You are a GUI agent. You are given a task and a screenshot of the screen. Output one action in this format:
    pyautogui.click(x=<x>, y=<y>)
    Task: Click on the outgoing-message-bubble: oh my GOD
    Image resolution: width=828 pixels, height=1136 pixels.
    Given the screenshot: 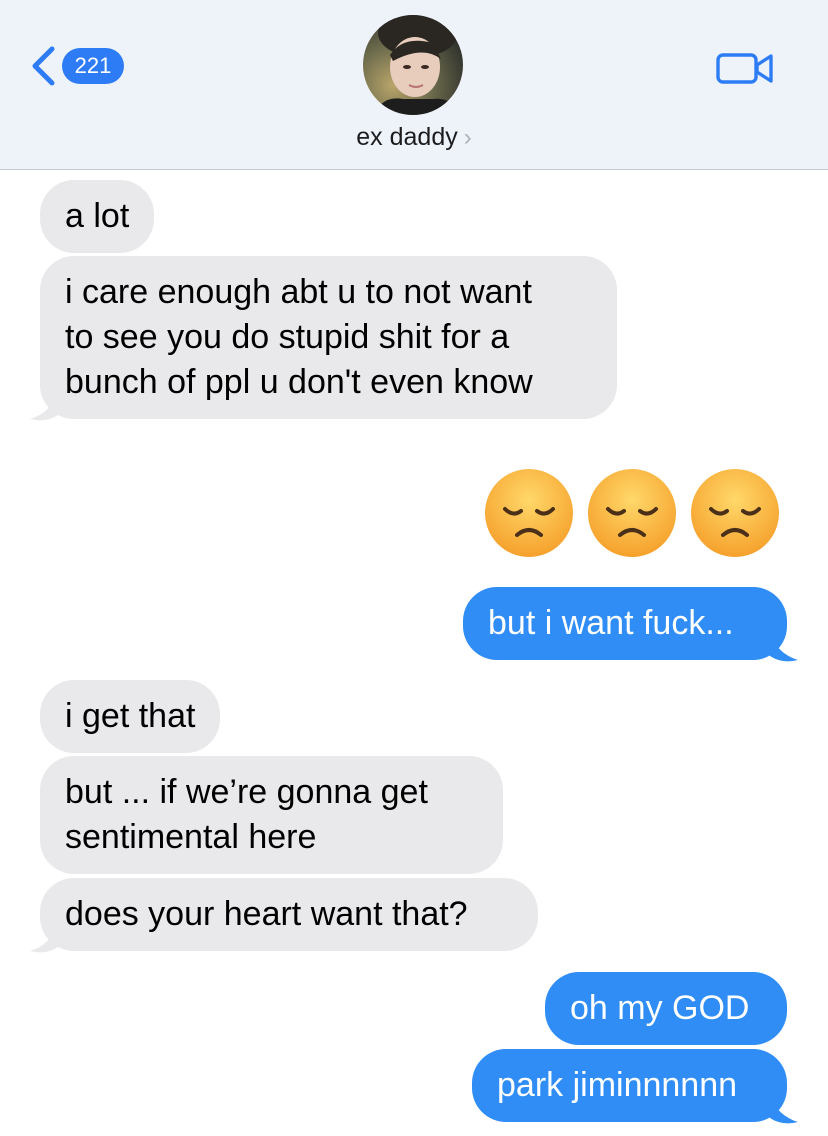 What is the action you would take?
    pyautogui.click(x=666, y=1008)
    